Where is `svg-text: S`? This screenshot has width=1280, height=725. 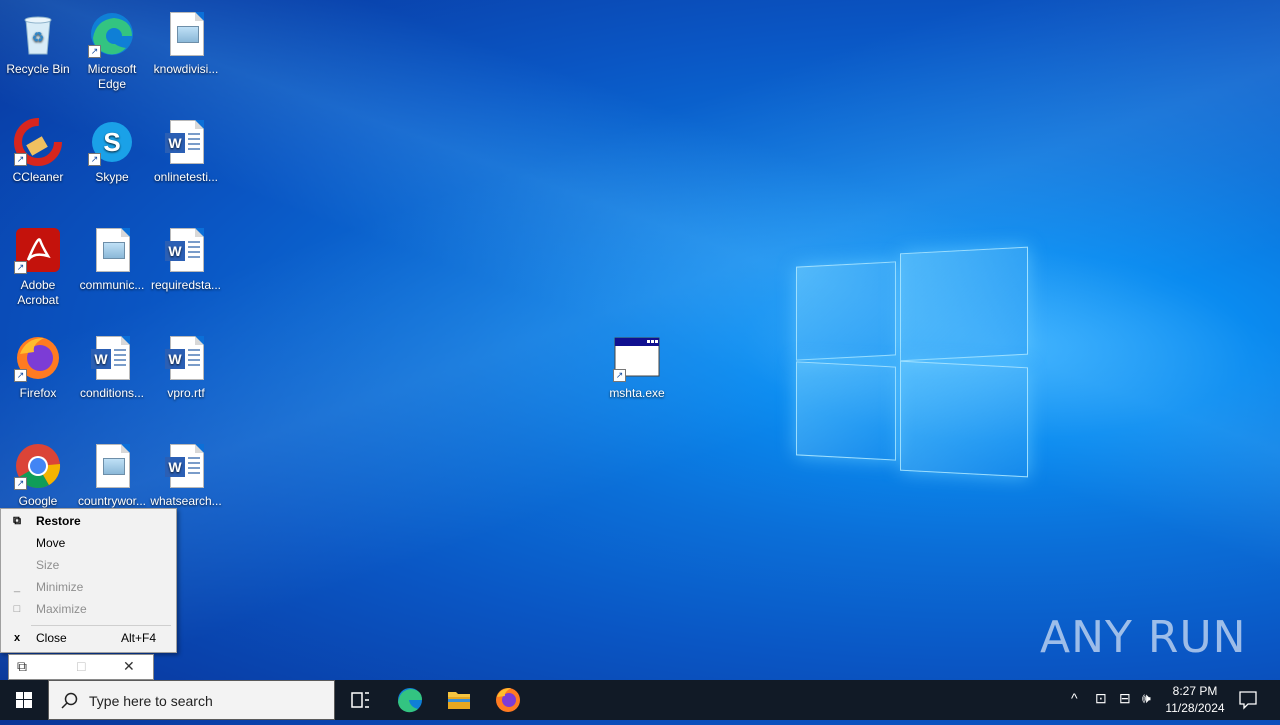 svg-text: S is located at coordinates (111, 142).